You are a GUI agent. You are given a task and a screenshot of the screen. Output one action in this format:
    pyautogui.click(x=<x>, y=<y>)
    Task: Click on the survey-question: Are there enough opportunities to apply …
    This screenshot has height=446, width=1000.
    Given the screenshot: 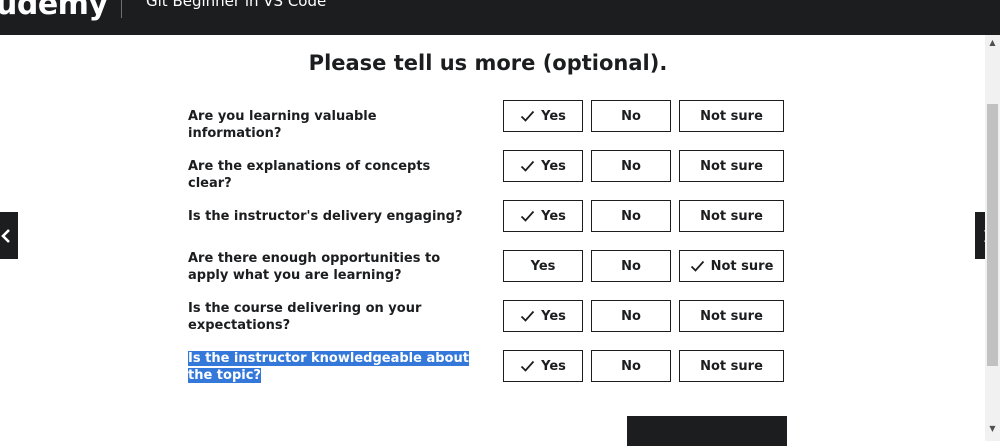 What is the action you would take?
    pyautogui.click(x=330, y=267)
    